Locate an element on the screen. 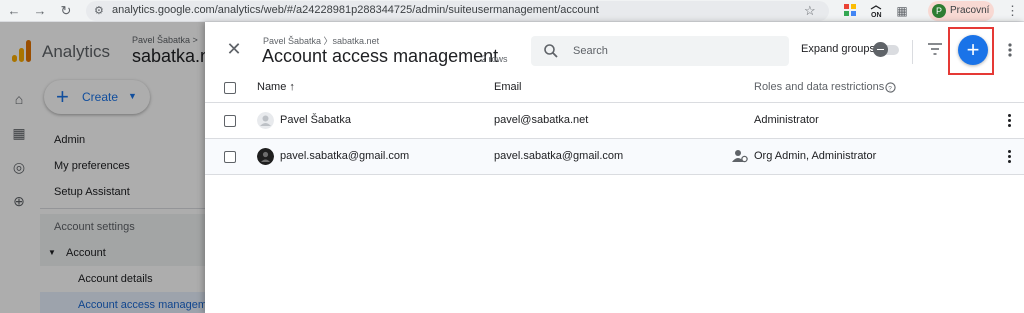  row-count: 2 rows is located at coordinates (494, 59).